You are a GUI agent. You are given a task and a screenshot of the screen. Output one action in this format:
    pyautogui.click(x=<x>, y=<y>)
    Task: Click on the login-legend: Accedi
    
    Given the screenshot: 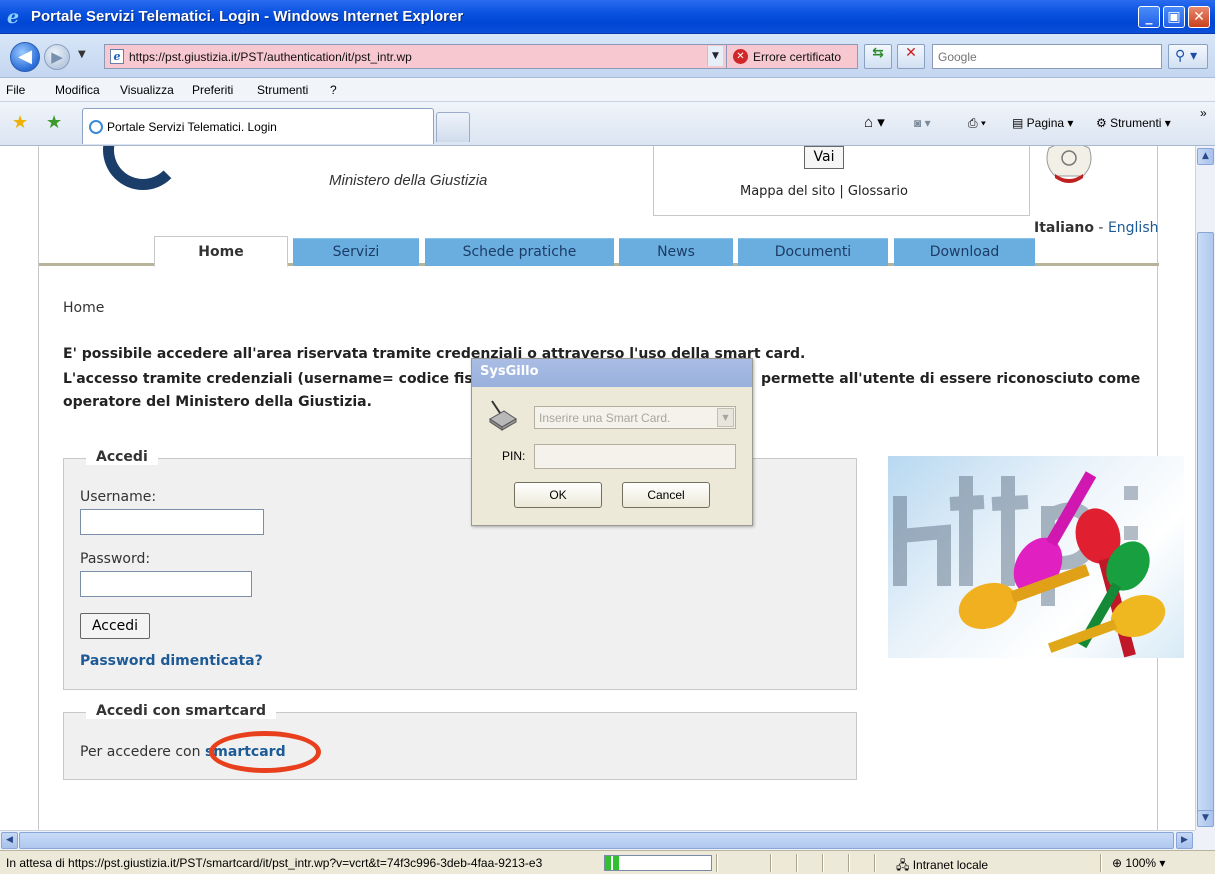 What is the action you would take?
    pyautogui.click(x=122, y=457)
    